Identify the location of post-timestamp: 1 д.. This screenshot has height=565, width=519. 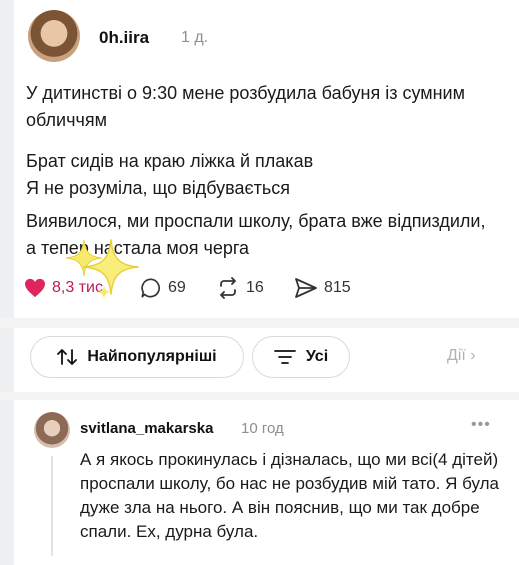
(195, 37).